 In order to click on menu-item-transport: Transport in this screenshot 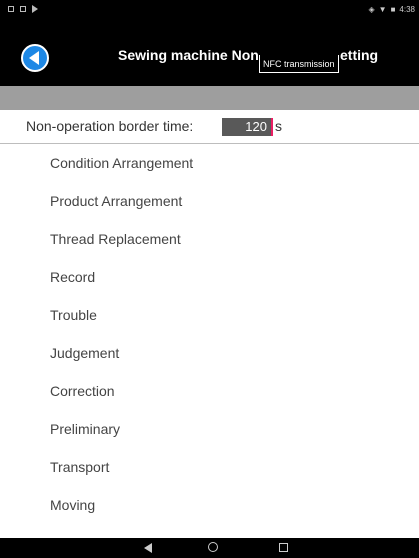, I will do `click(79, 467)`.